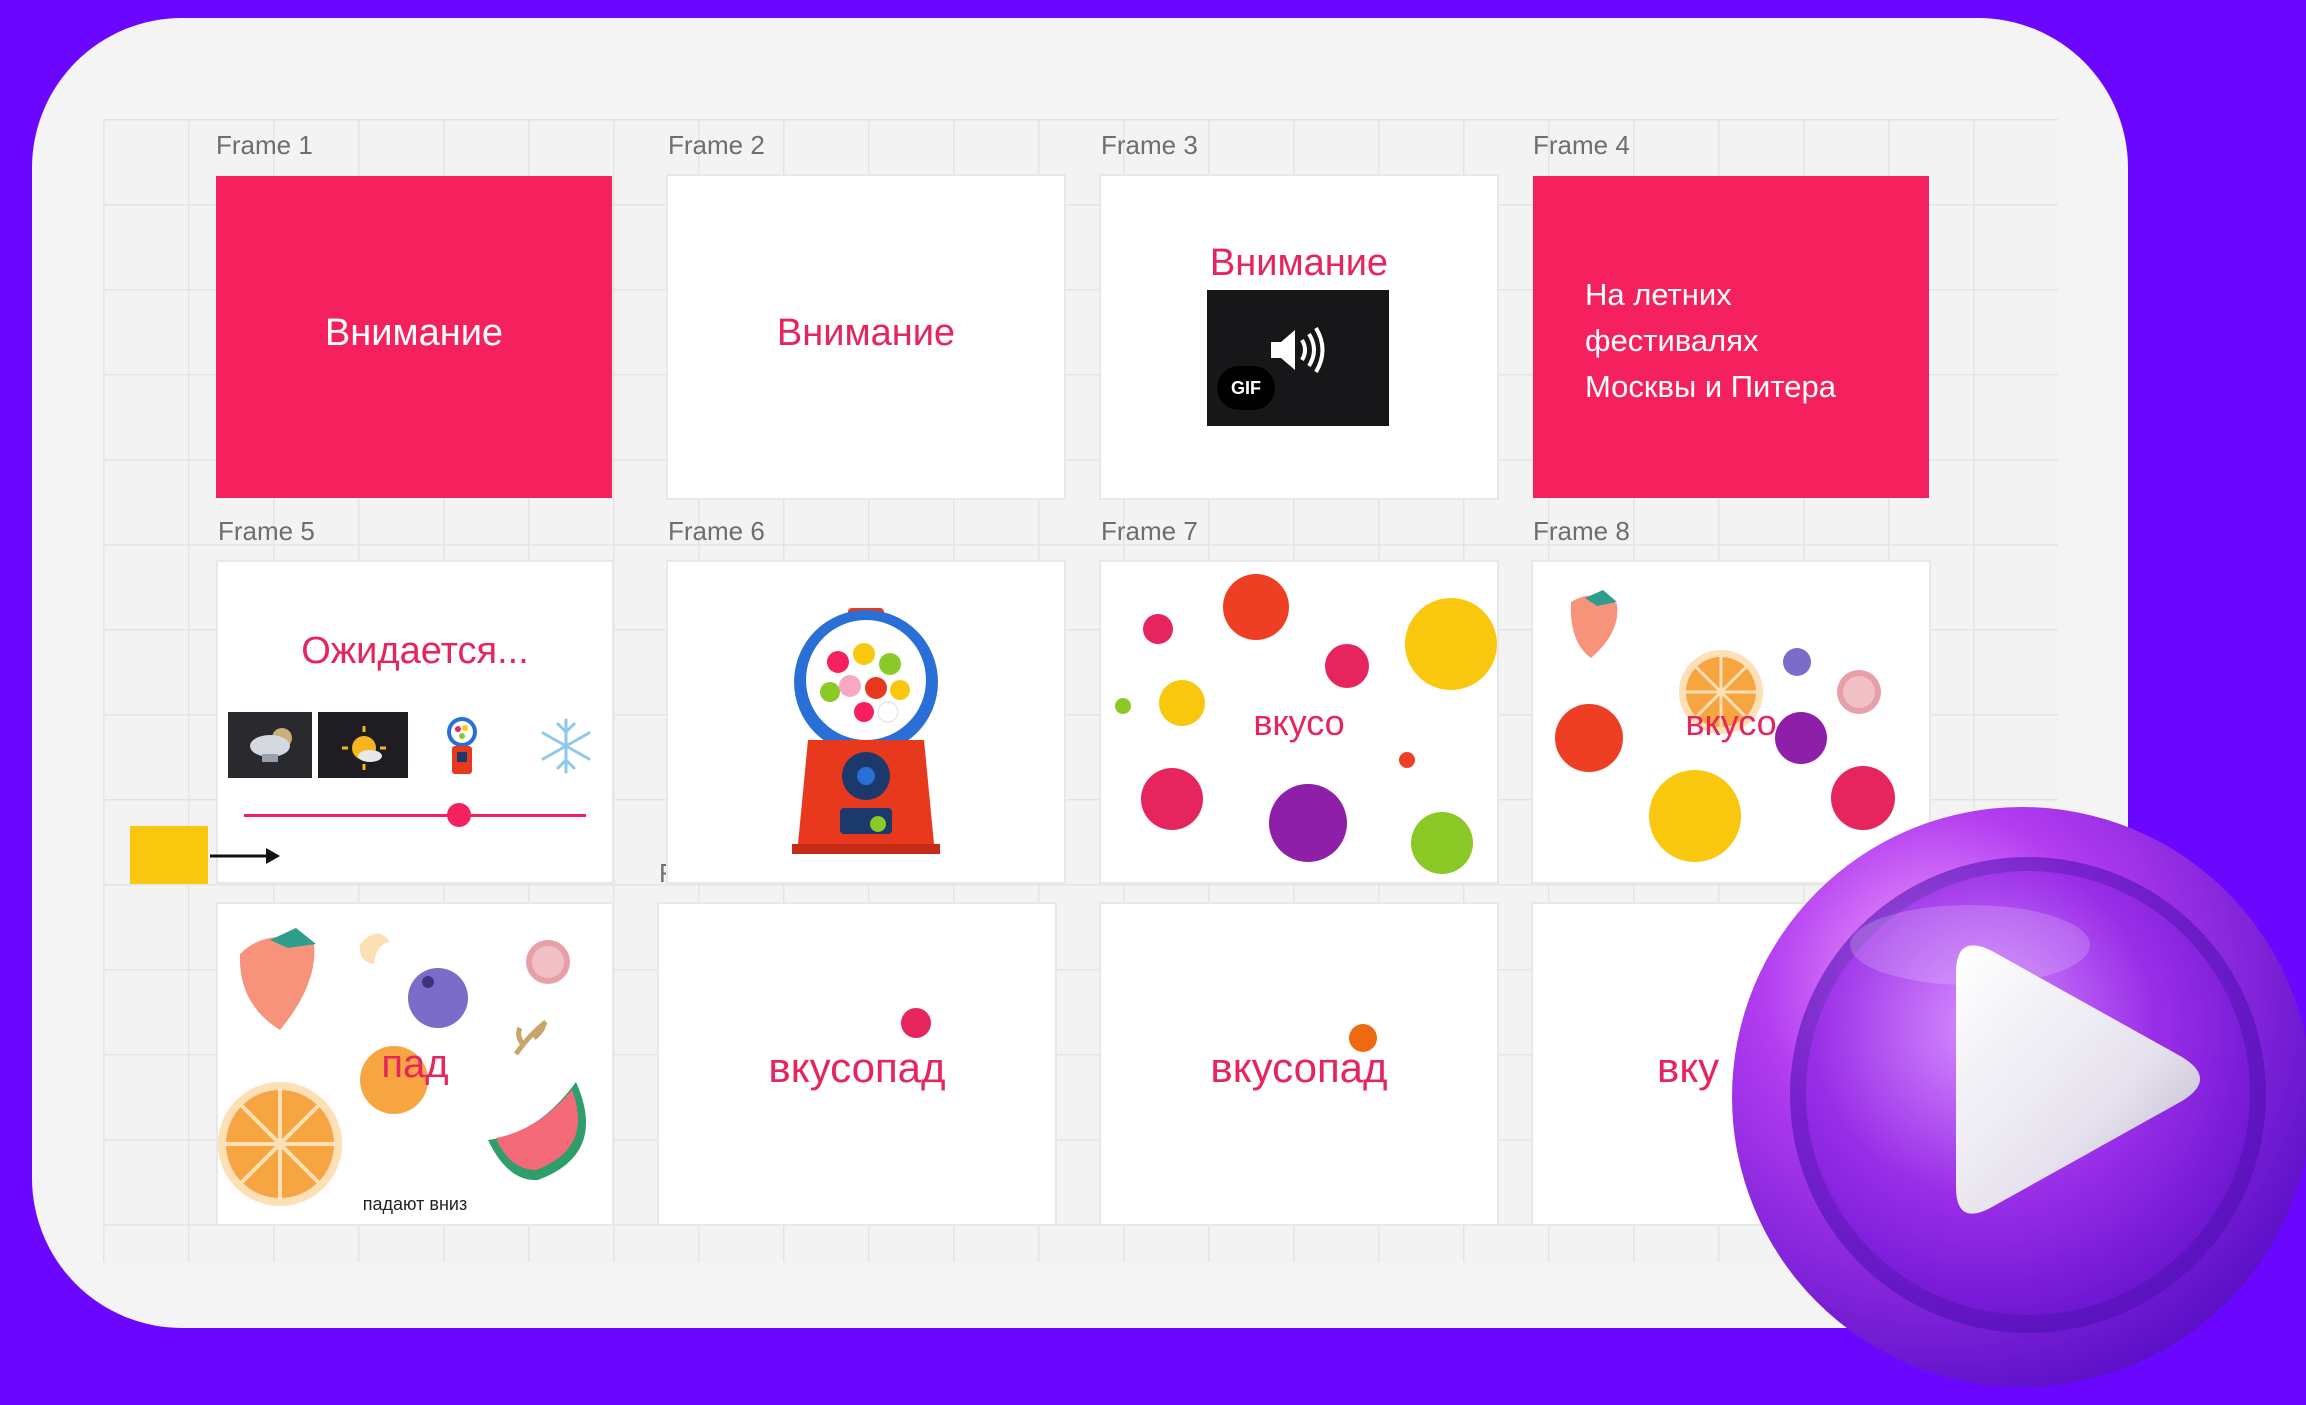 The image size is (2306, 1405). What do you see at coordinates (566, 746) in the screenshot?
I see `snowflake-icon` at bounding box center [566, 746].